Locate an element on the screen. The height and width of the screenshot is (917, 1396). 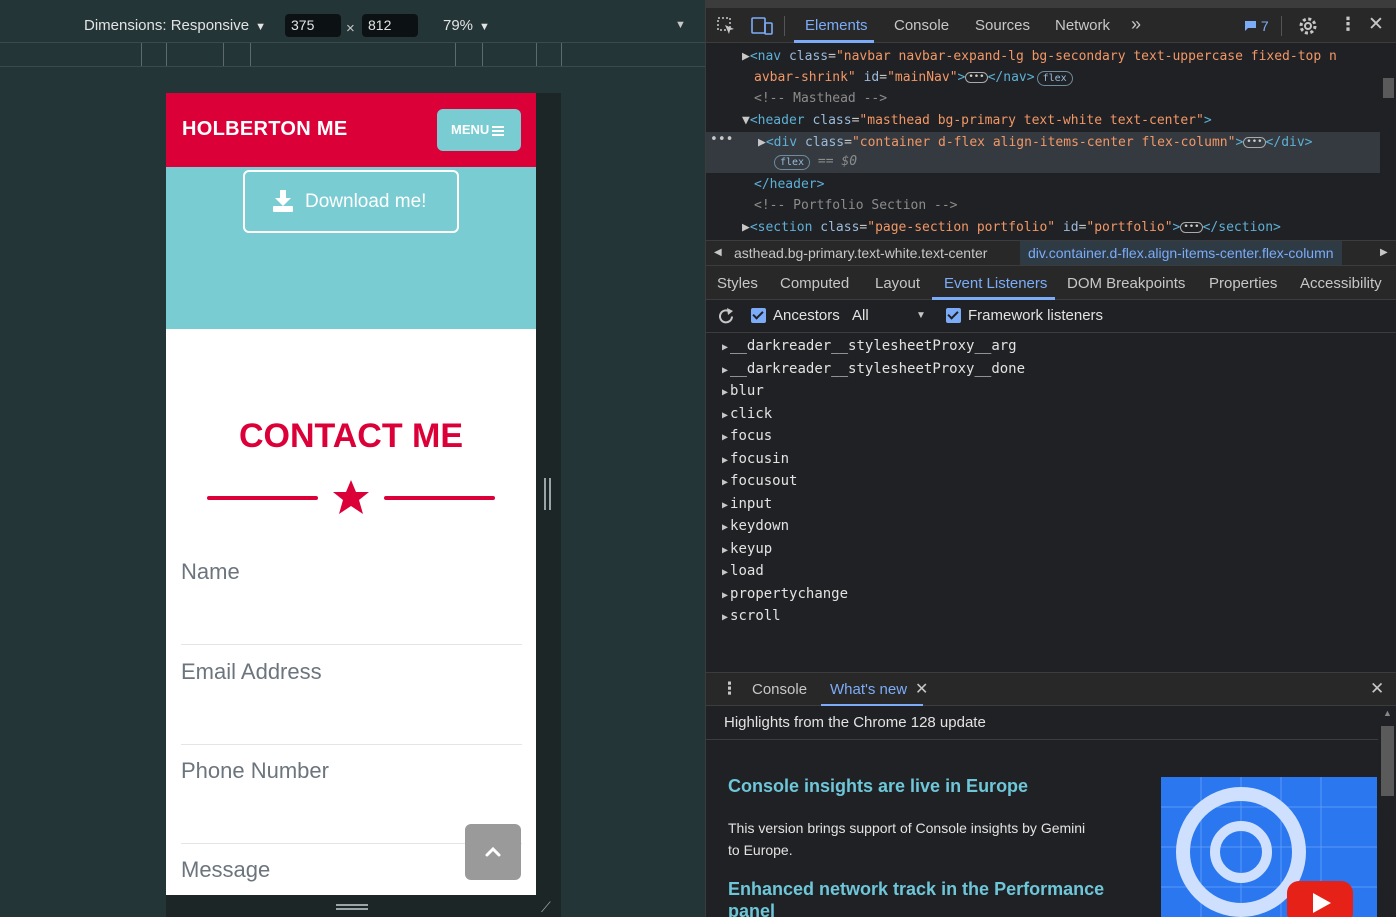
kebab-menu-icon: ⋮ is located at coordinates (1348, 24).